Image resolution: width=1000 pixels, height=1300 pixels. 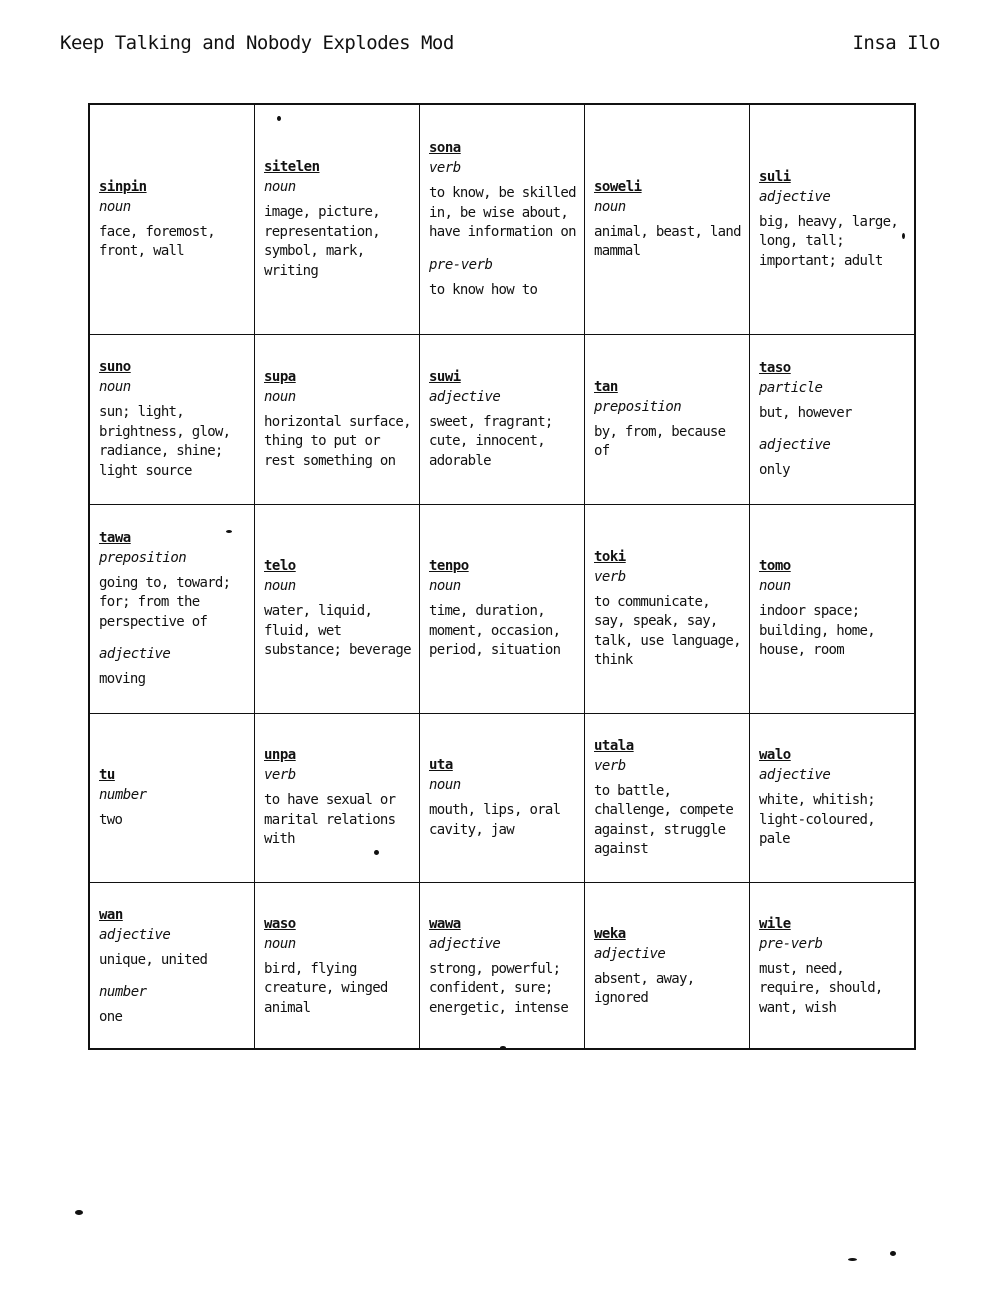 What do you see at coordinates (111, 819) in the screenshot?
I see `definition: two` at bounding box center [111, 819].